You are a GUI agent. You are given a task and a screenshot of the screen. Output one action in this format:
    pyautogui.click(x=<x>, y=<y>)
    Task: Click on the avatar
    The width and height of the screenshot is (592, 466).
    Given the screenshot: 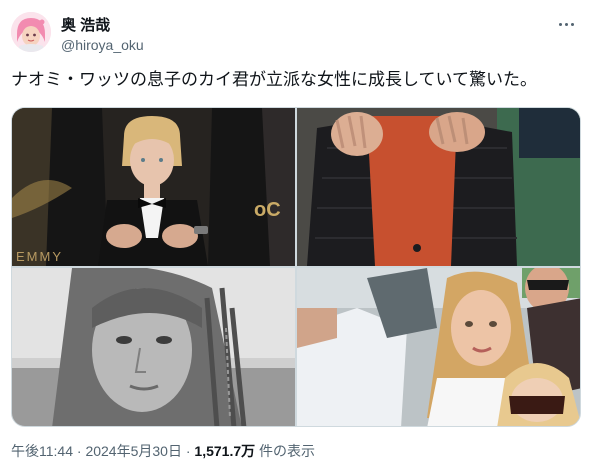 What is the action you would take?
    pyautogui.click(x=31, y=32)
    